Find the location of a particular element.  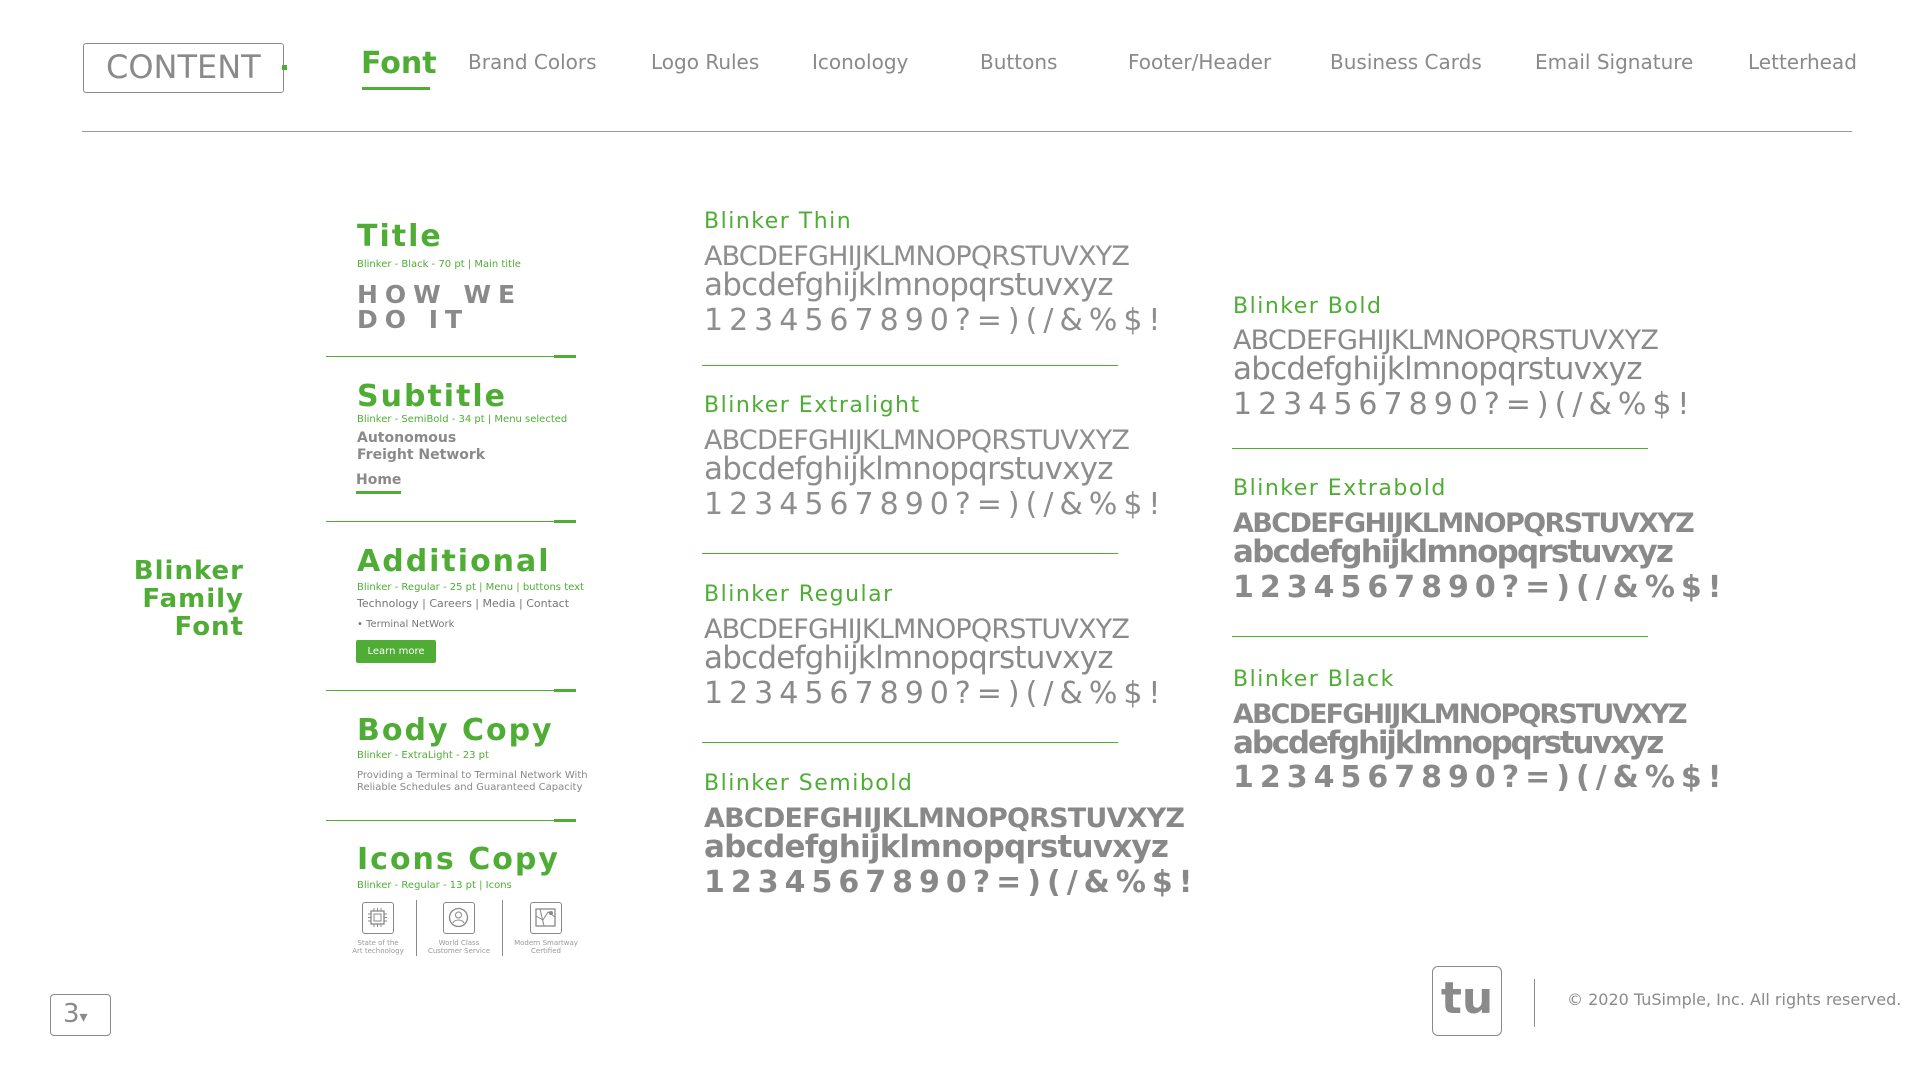

terminal-network-label: • Terminal NetWork is located at coordinates (406, 624).